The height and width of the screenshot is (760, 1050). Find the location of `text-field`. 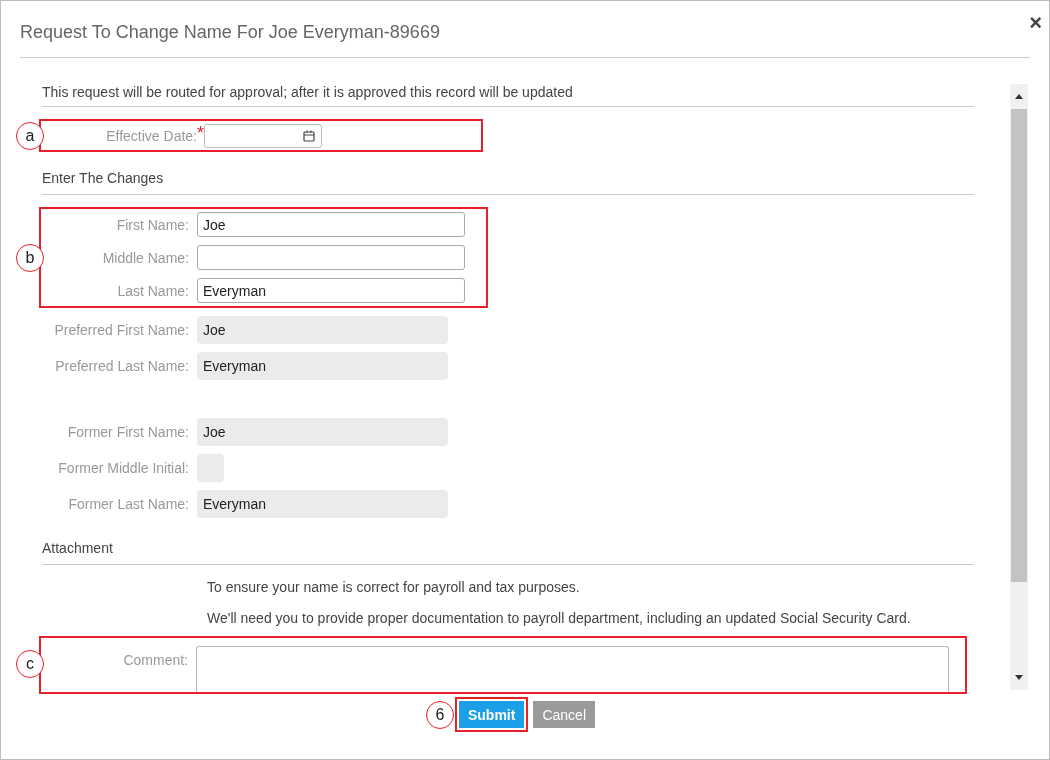

text-field is located at coordinates (331, 258).